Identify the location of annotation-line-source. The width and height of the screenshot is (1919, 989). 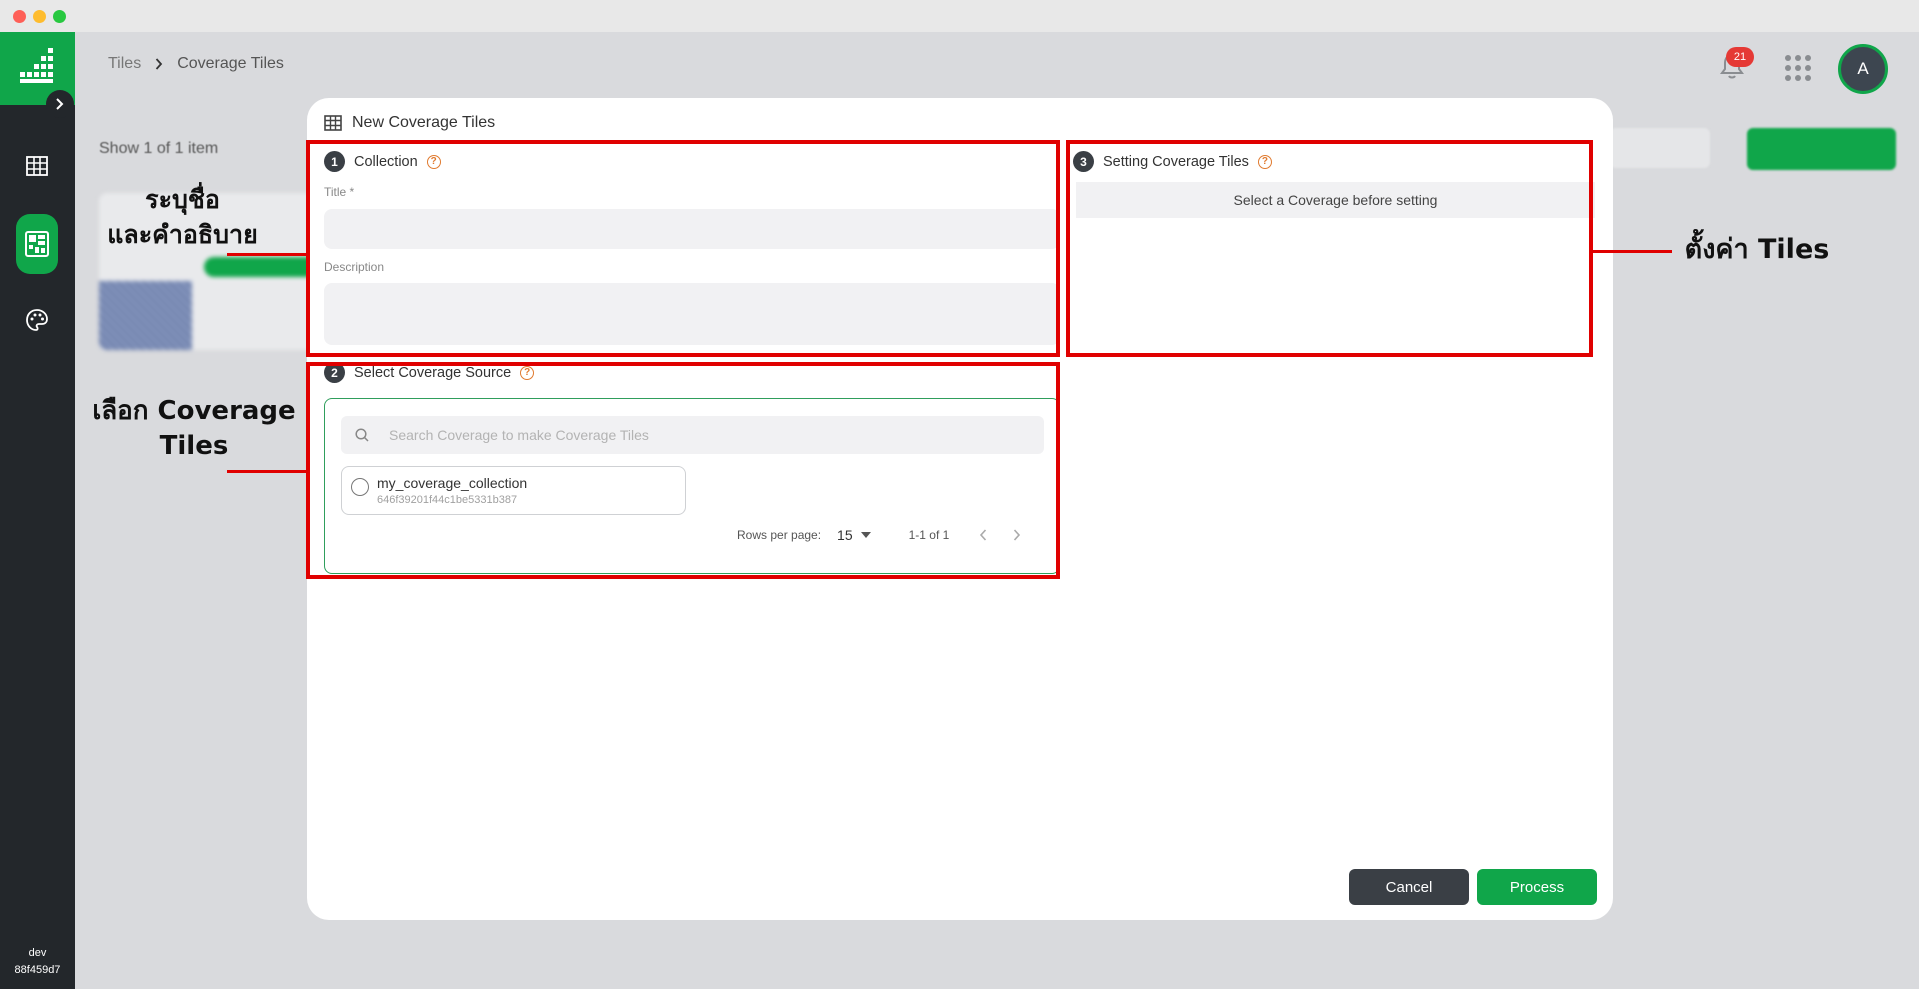
(268, 471).